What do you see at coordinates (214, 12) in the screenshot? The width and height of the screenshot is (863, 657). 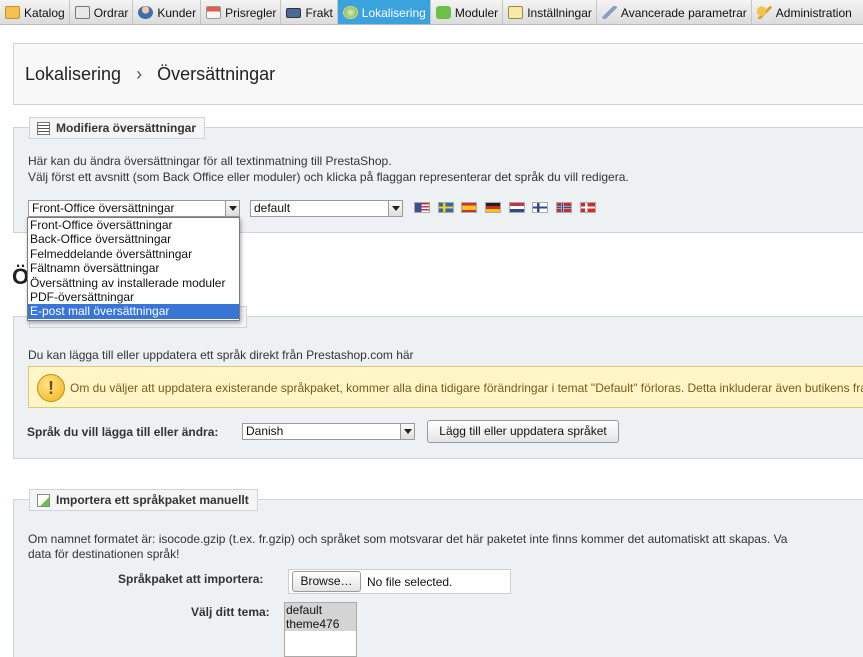 I see `price-rules-icon` at bounding box center [214, 12].